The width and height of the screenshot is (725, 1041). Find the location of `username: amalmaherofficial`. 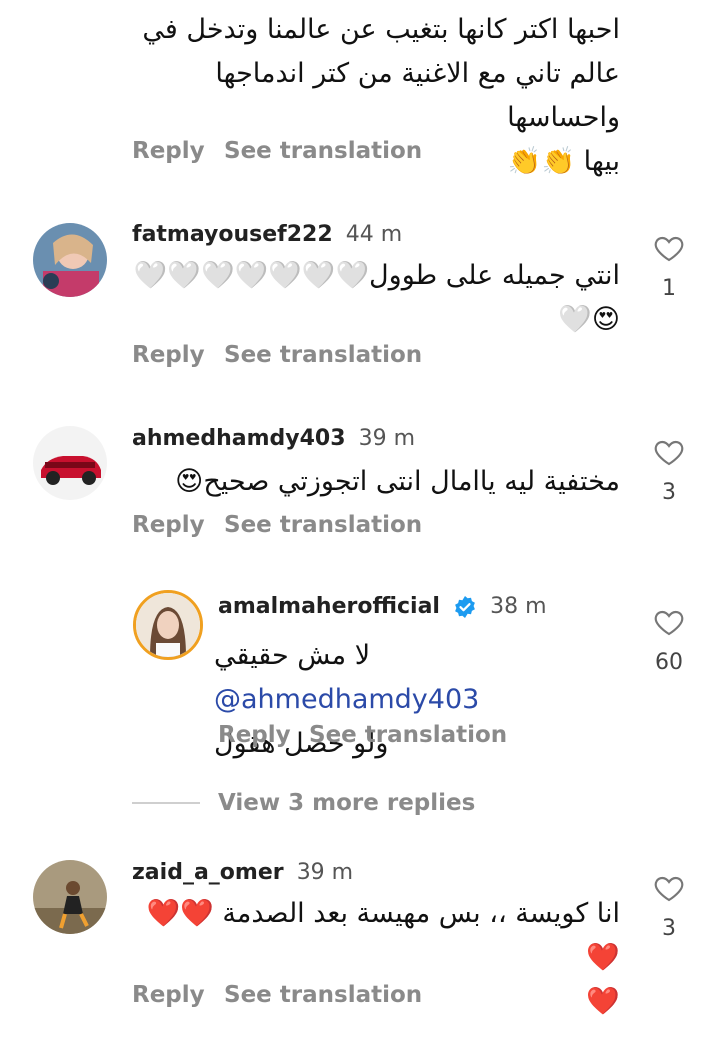

username: amalmaherofficial is located at coordinates (329, 606).